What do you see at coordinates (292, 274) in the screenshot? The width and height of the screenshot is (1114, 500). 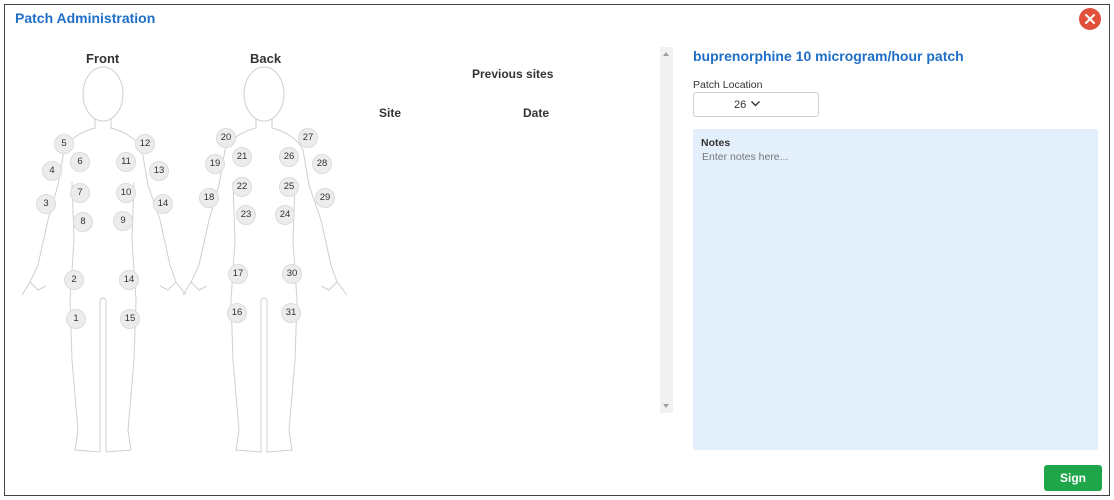 I see `site-30: 30` at bounding box center [292, 274].